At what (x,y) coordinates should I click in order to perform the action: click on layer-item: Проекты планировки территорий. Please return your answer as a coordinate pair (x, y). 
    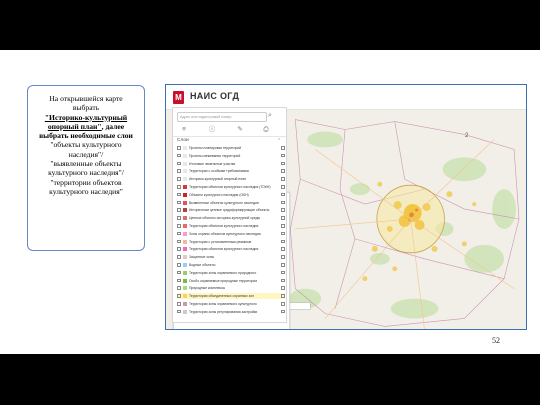
    Looking at the image, I should click on (231, 148).